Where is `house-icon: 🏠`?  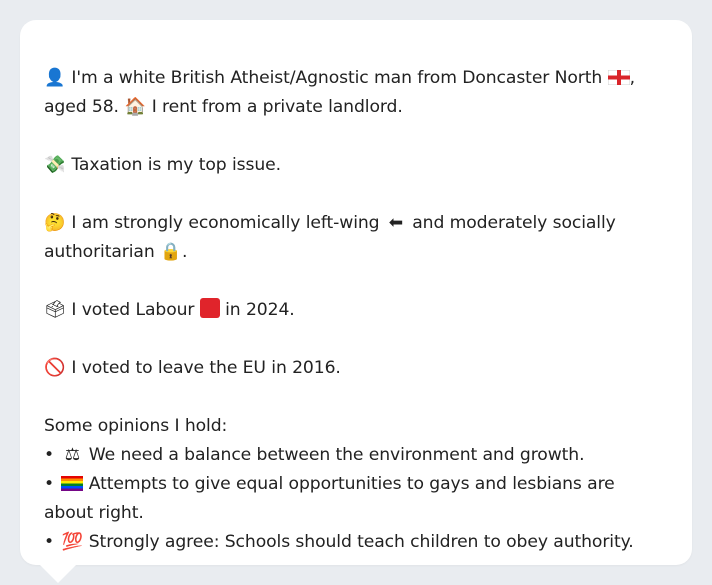 house-icon: 🏠 is located at coordinates (135, 107).